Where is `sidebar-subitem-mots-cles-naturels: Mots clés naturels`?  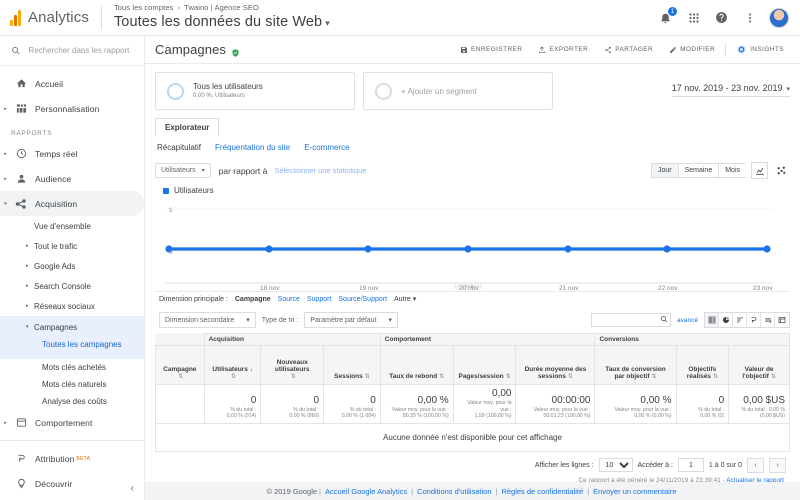 sidebar-subitem-mots-cles-naturels: Mots clés naturels is located at coordinates (72, 384).